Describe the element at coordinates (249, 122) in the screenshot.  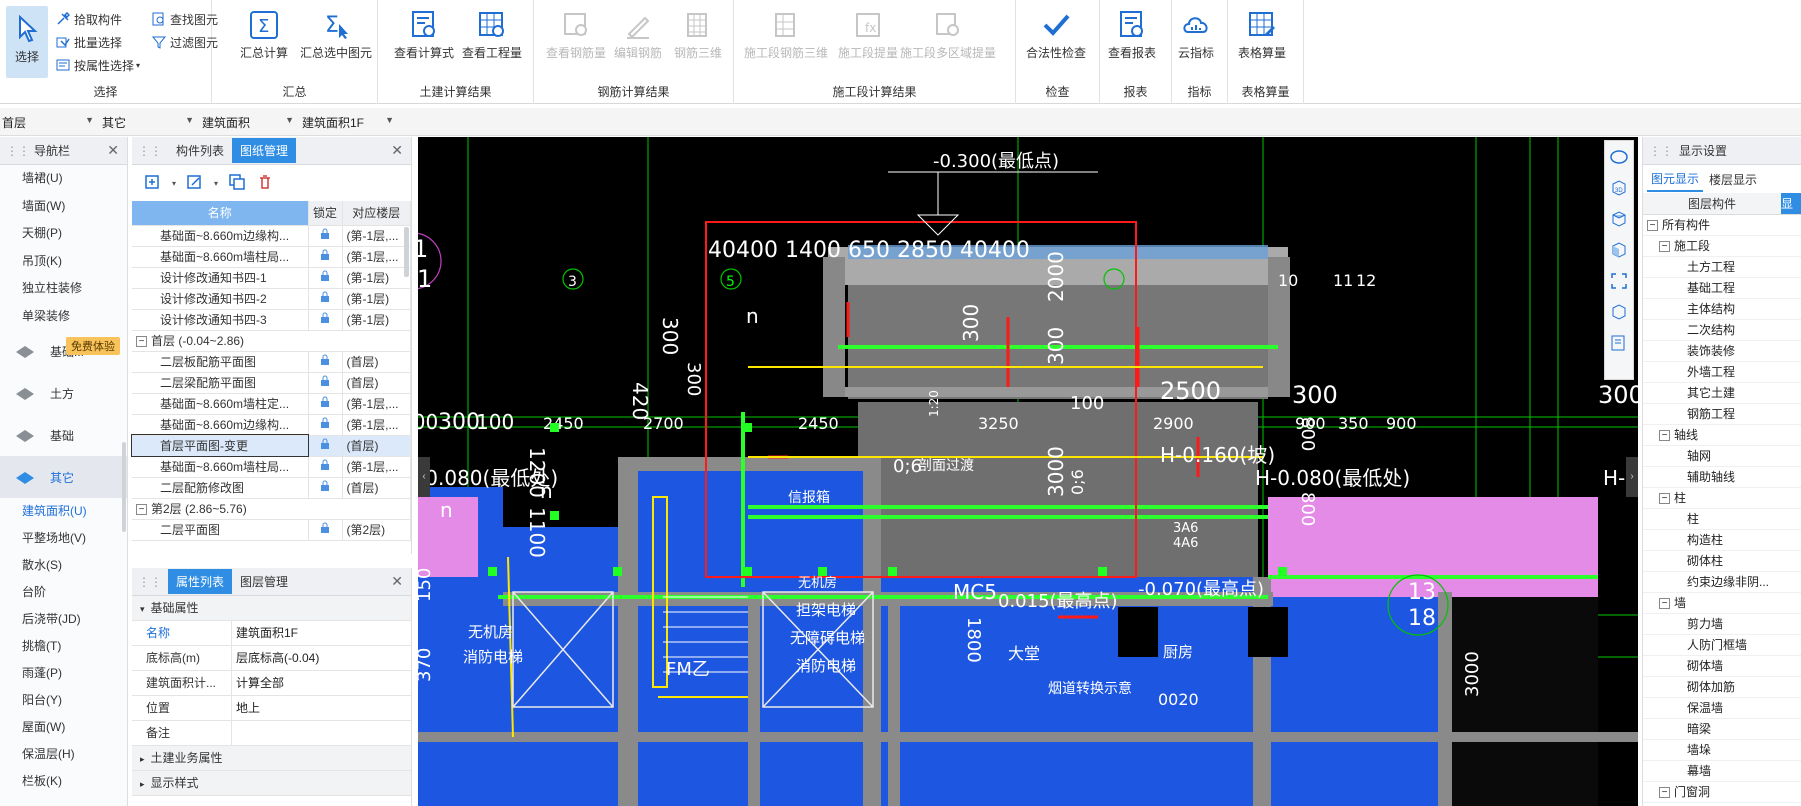
I see `component-type-select: 建筑面积 ▼` at that location.